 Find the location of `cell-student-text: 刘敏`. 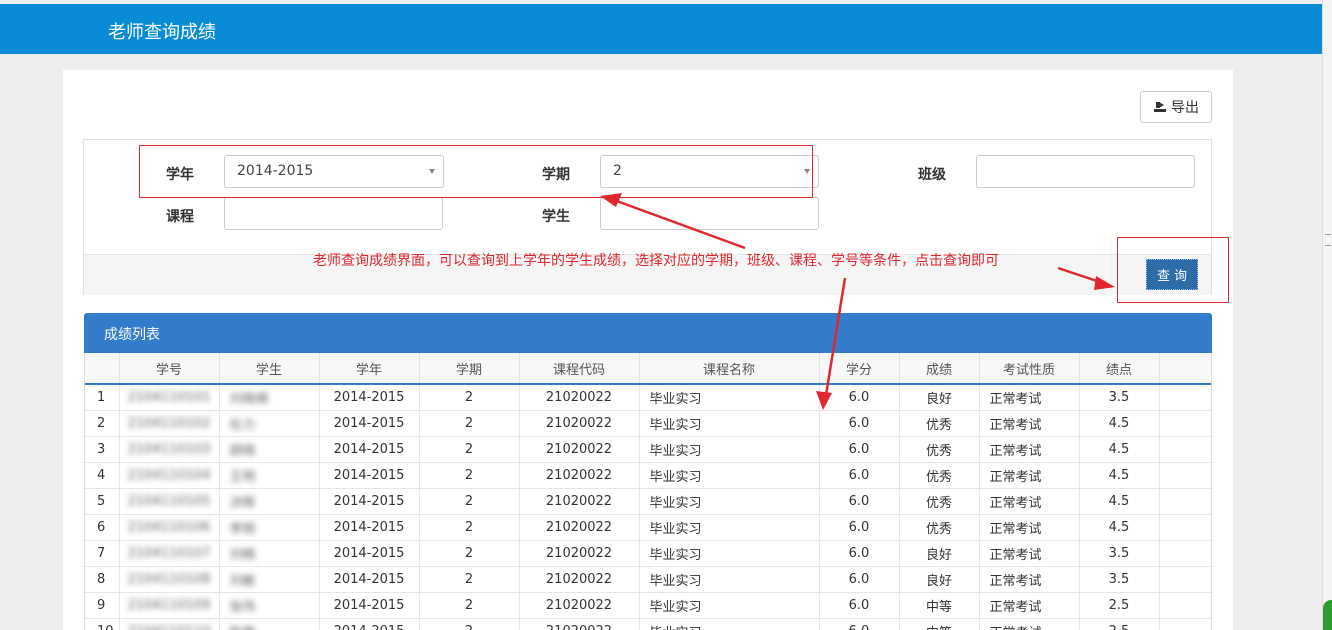

cell-student-text: 刘敏 is located at coordinates (242, 581).